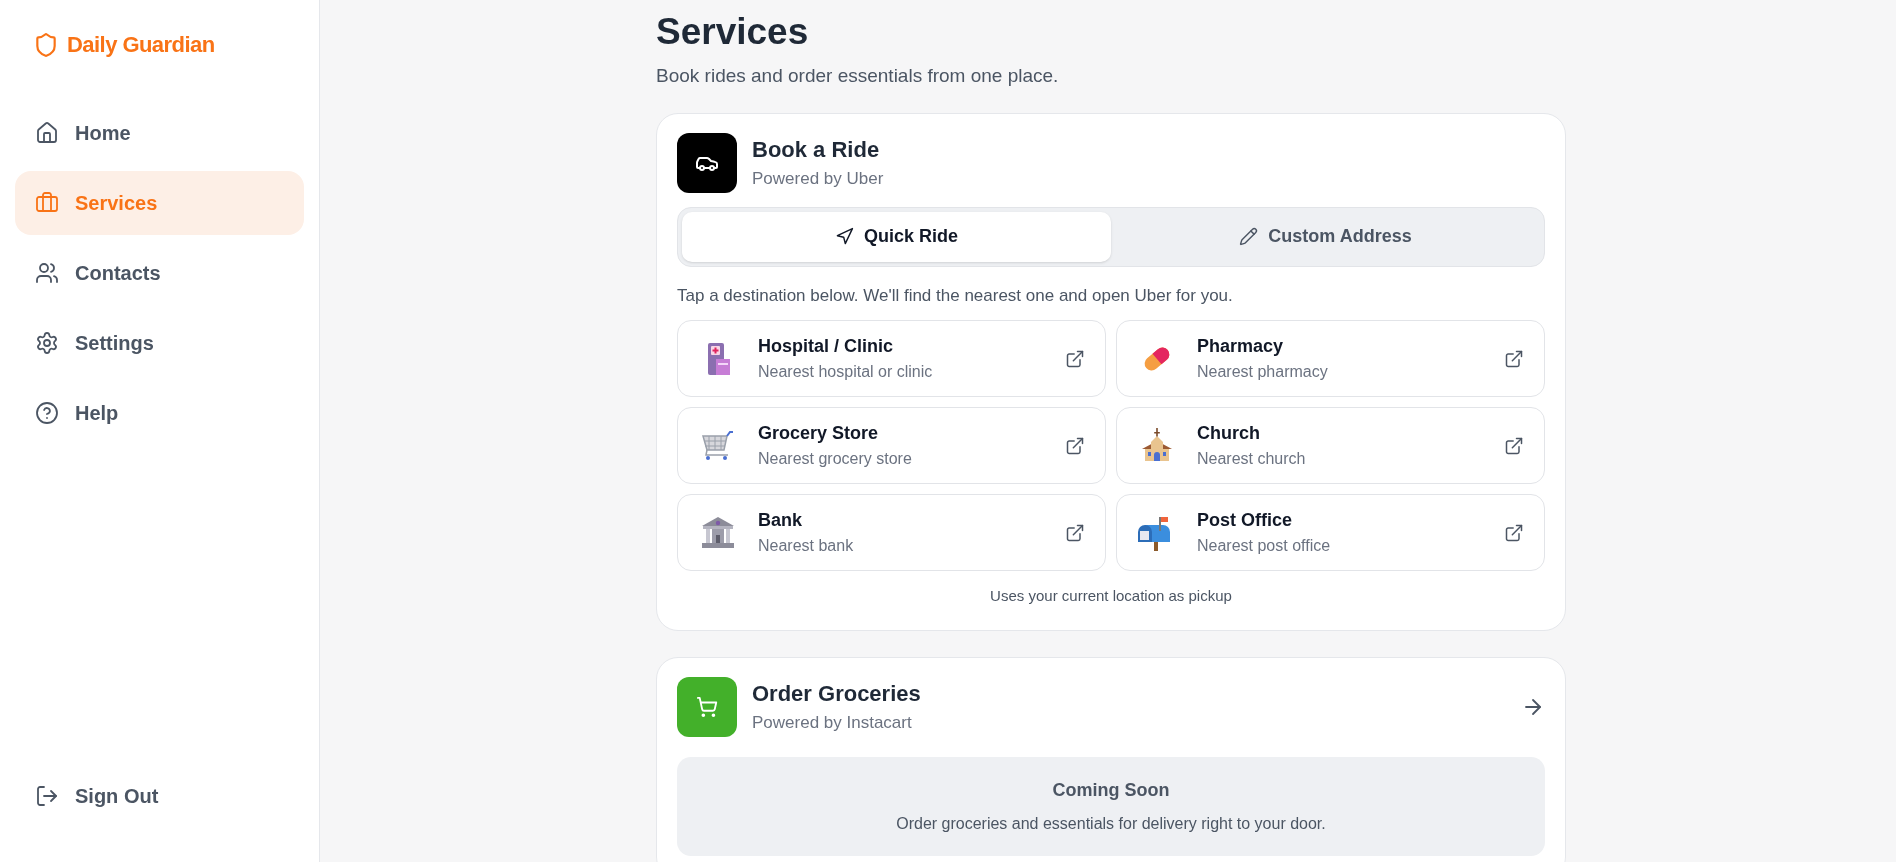 The image size is (1896, 862). I want to click on destination-subtitle: Nearest hospital or clinic, so click(846, 372).